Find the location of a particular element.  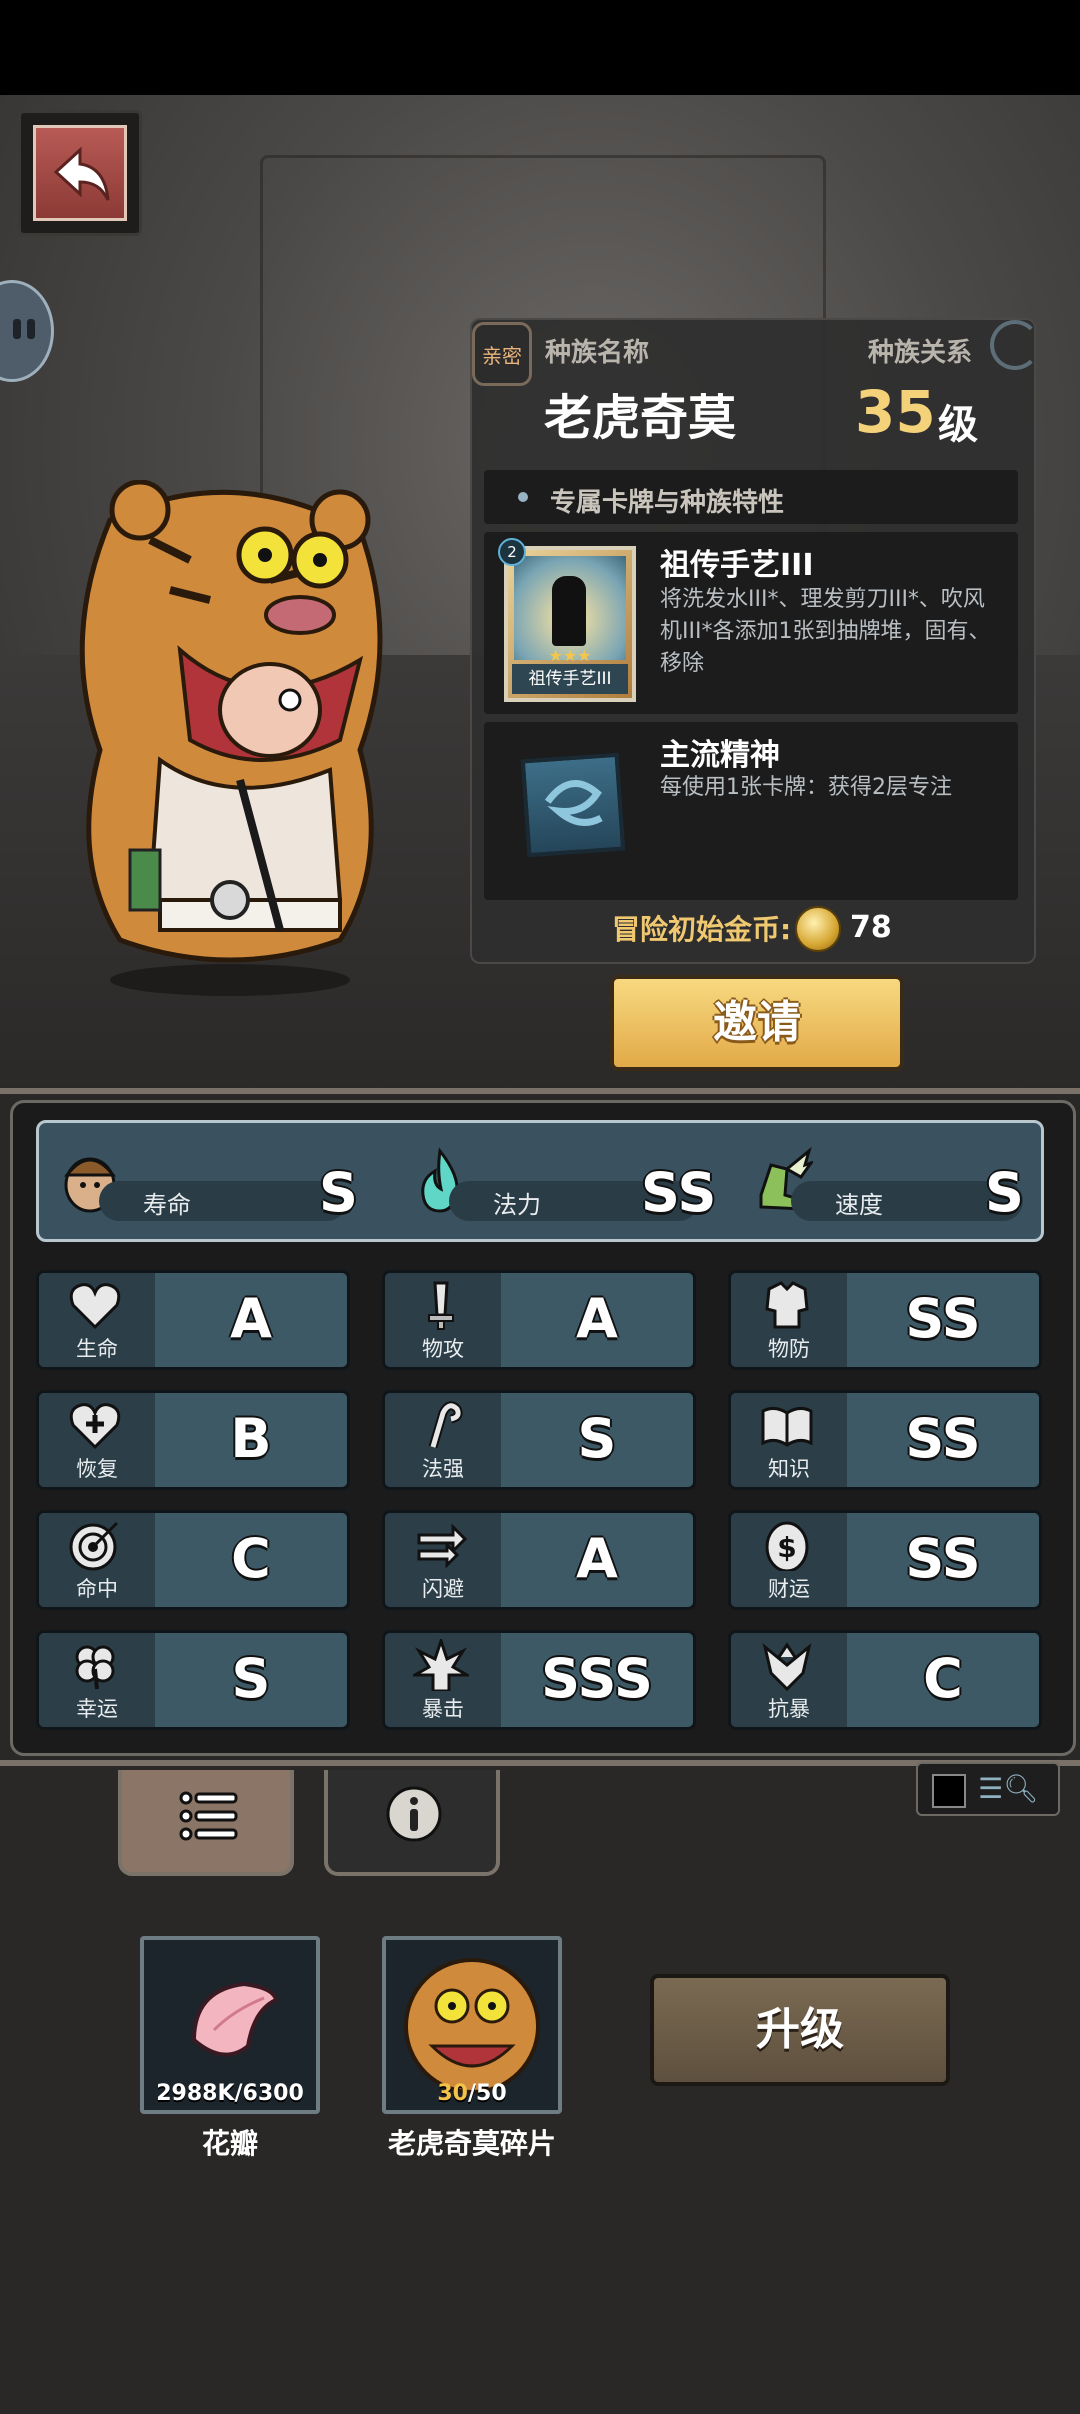

staff-icon is located at coordinates (445, 1425).